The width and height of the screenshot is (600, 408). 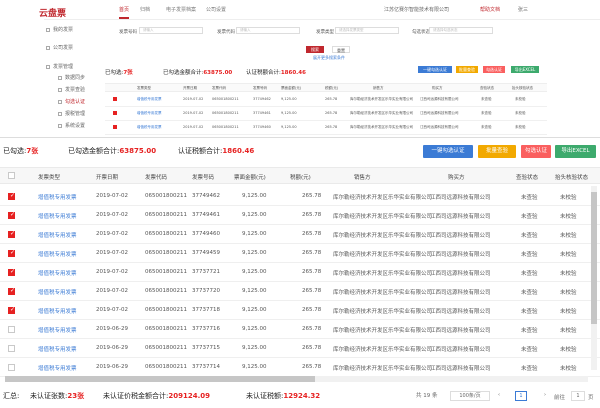 I want to click on header-date: 开票日期, so click(x=107, y=178).